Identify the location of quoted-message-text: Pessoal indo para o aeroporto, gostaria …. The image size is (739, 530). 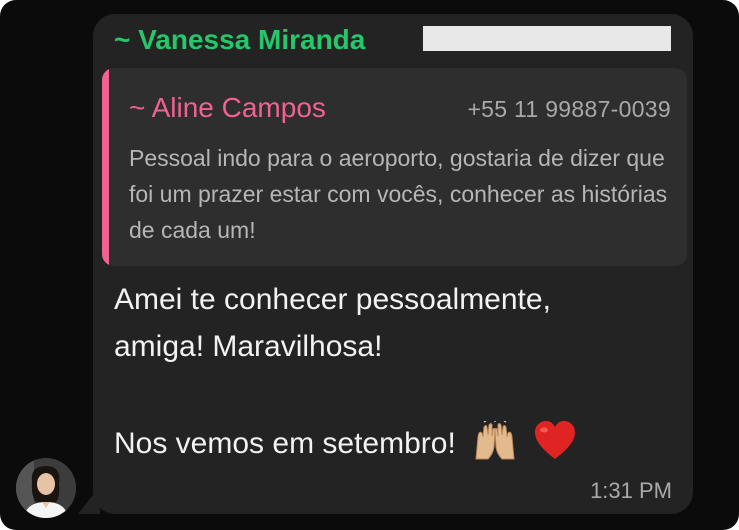
(398, 194).